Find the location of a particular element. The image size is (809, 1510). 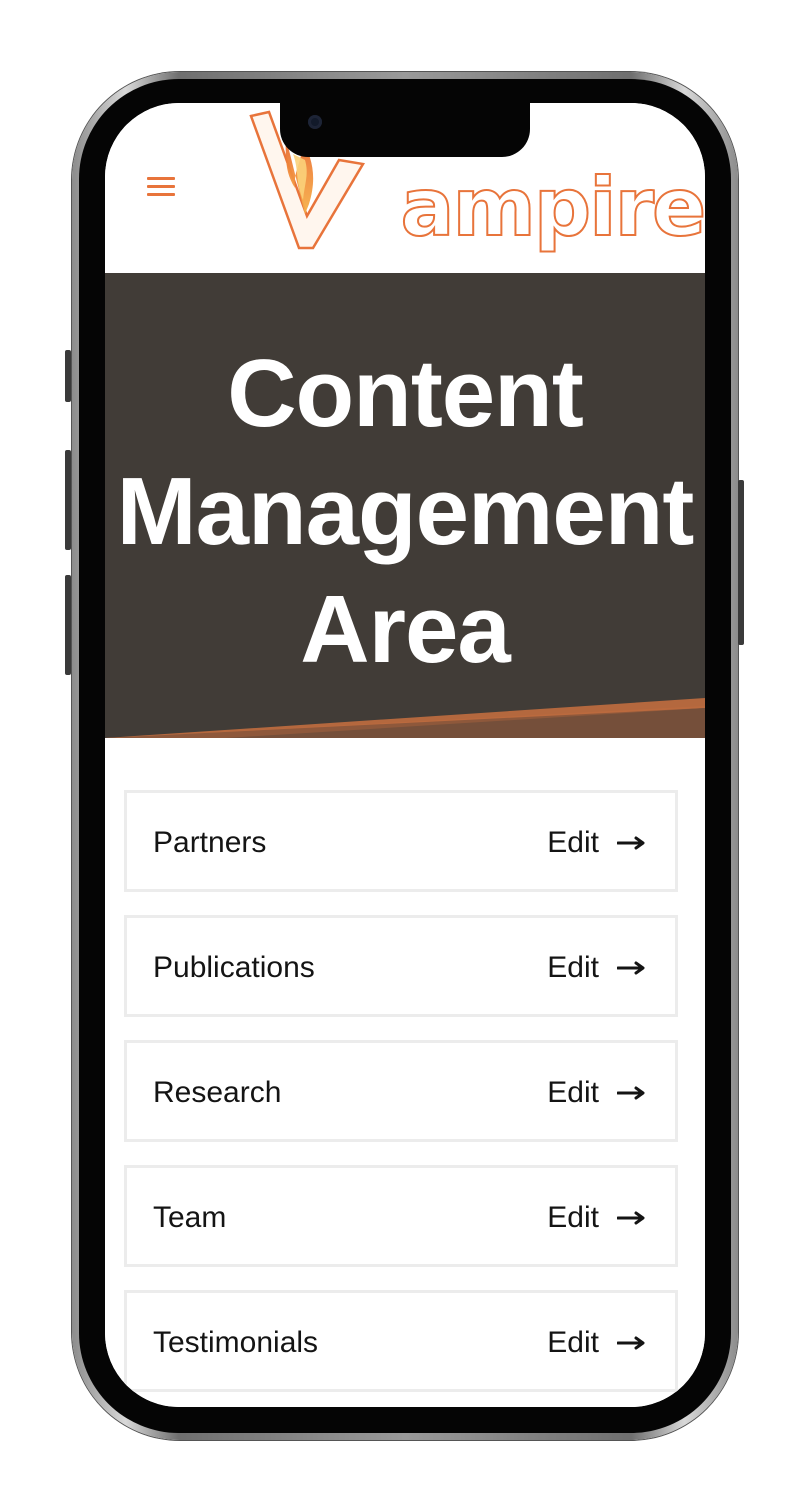

item-label: Publications is located at coordinates (234, 967).